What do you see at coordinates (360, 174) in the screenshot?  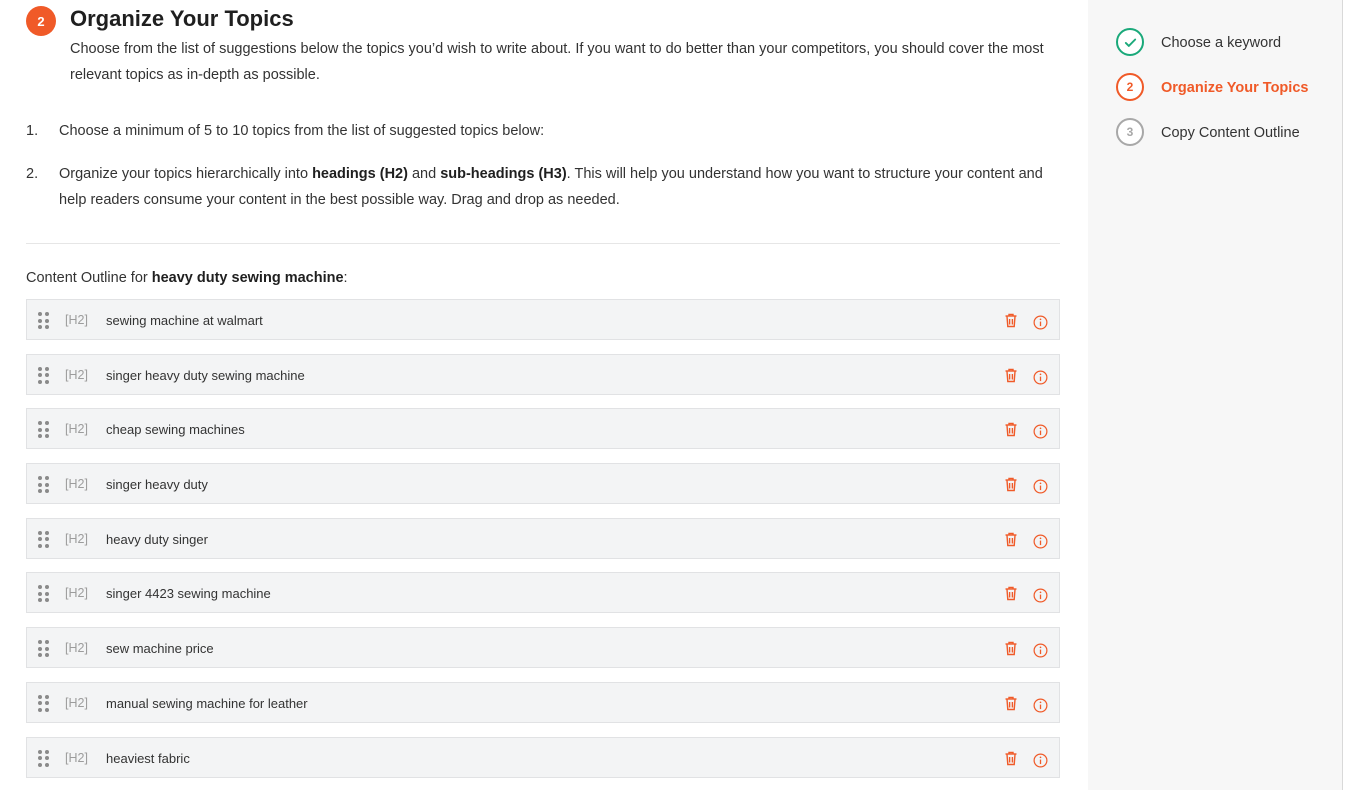 I see `headings-h2-term: headings (H2)` at bounding box center [360, 174].